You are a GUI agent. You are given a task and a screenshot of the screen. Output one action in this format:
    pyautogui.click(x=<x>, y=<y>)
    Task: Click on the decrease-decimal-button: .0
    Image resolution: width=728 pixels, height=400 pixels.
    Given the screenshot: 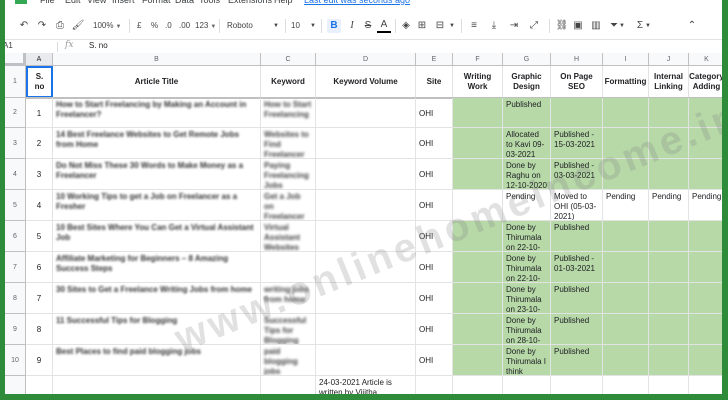 What is the action you would take?
    pyautogui.click(x=168, y=26)
    